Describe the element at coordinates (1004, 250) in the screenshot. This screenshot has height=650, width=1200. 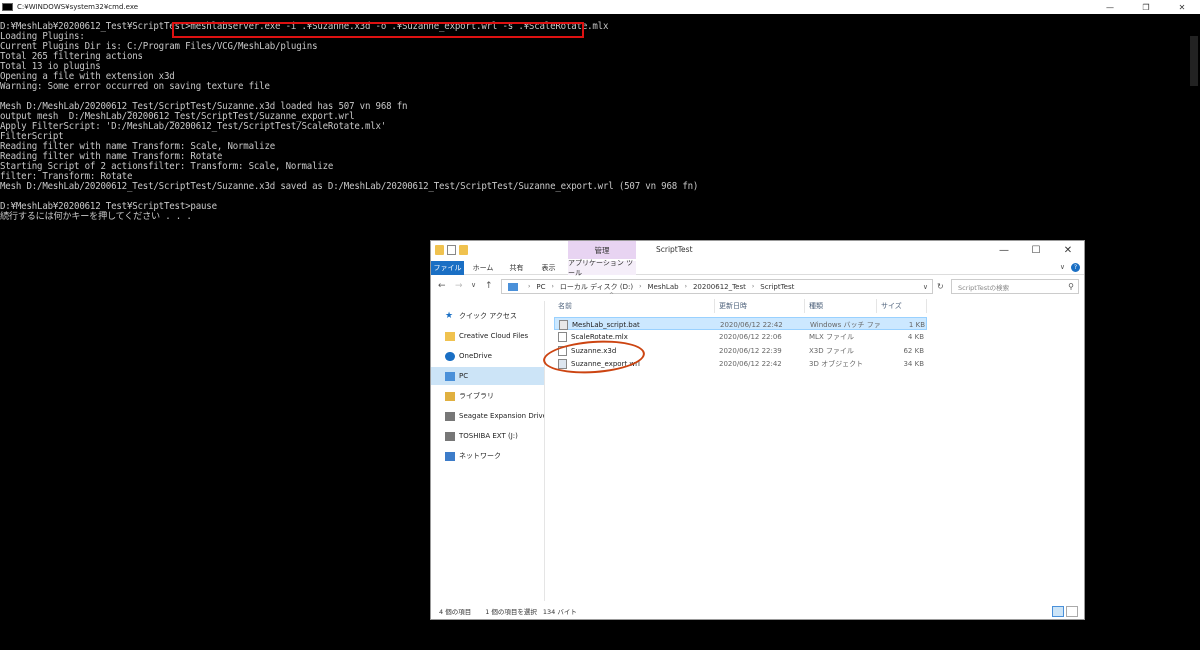
I see `explorer-minimize-button: —` at that location.